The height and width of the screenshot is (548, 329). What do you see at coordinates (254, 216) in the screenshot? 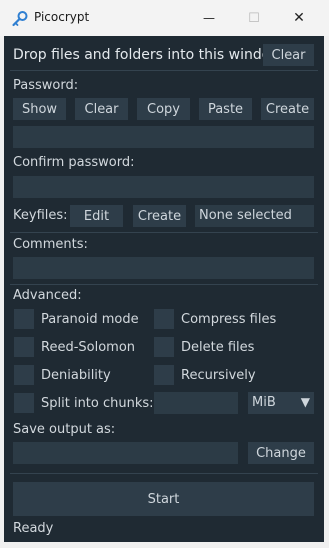
I see `keyfiles-status-field: None selected` at bounding box center [254, 216].